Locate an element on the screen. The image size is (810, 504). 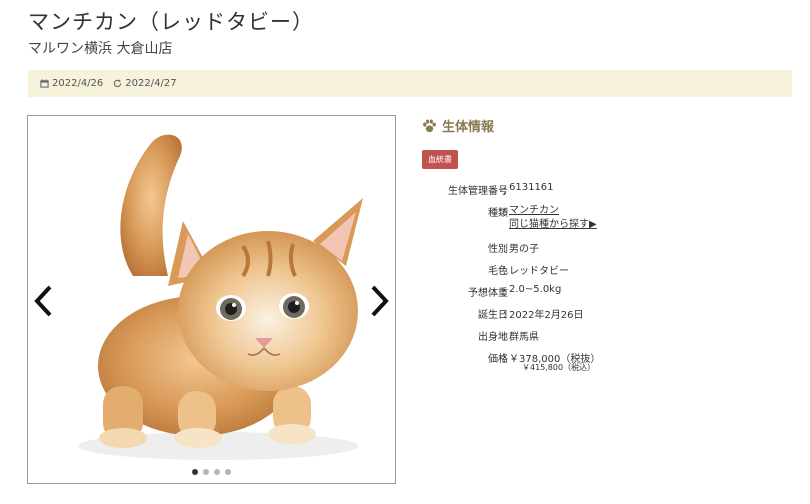
price-with-tax: ￥415,800（税込） is located at coordinates (559, 367).